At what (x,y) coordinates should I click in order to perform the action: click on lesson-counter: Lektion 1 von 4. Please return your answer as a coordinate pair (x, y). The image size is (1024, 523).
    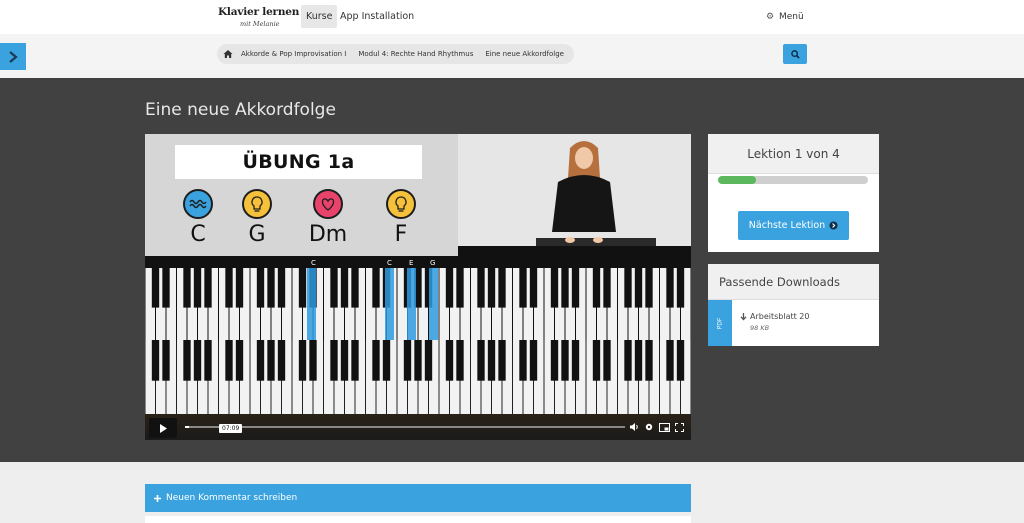
    Looking at the image, I should click on (793, 154).